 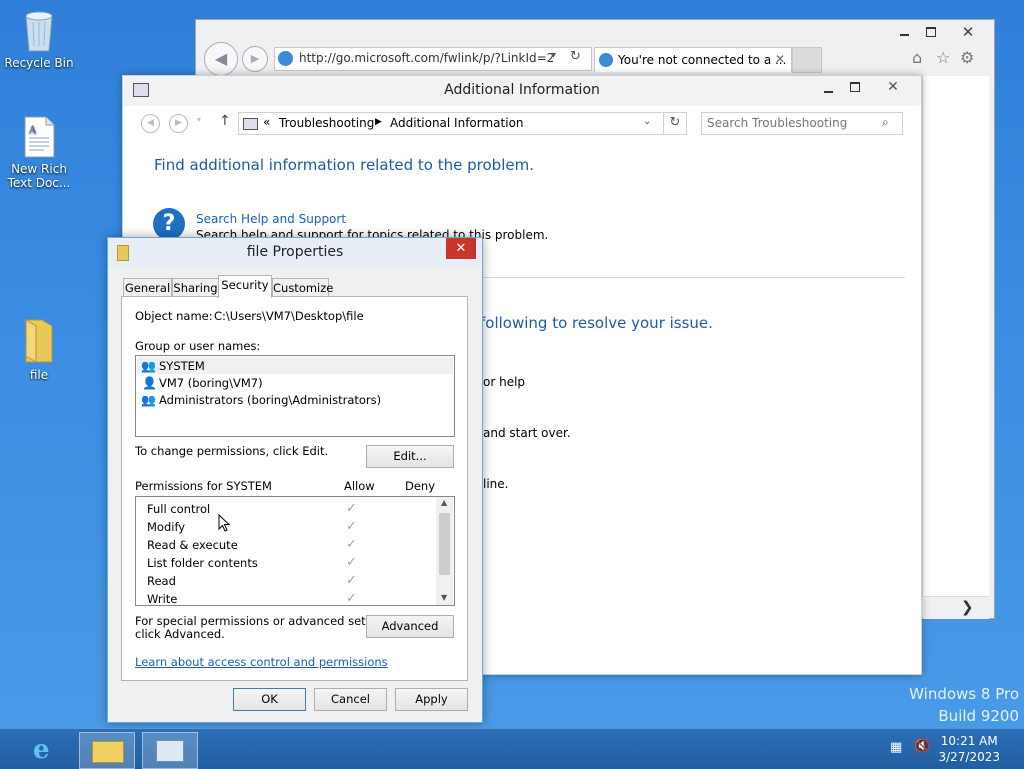 I want to click on additional-info-titlebar: Additional Information ✕, so click(x=522, y=91).